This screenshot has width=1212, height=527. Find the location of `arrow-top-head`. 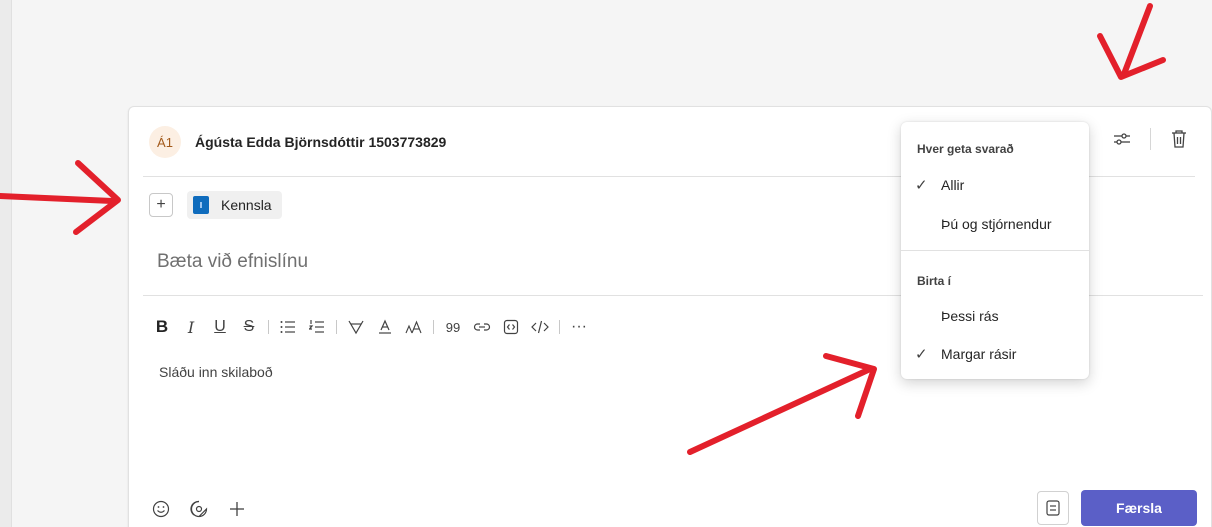

arrow-top-head is located at coordinates (1131, 56).